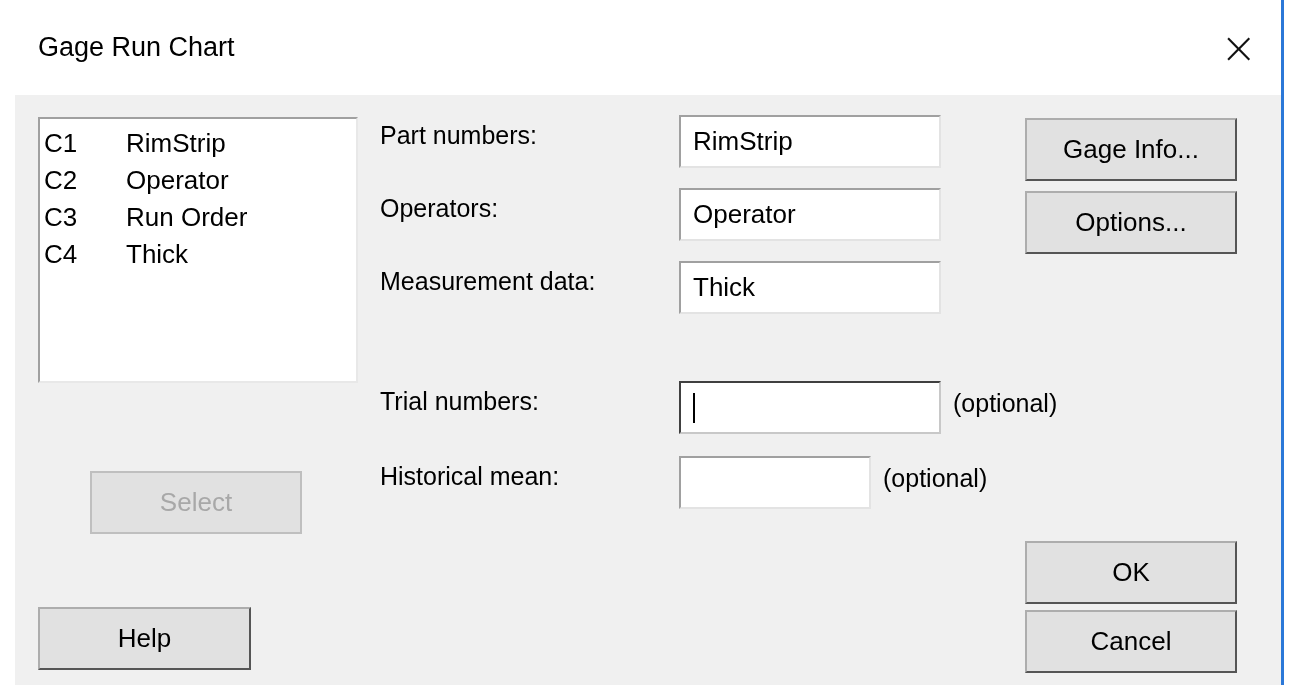 The height and width of the screenshot is (685, 1301). Describe the element at coordinates (198, 250) in the screenshot. I see `variable-list: C1 RimStrip C2 Operator C3 Run Order C4 Thick` at that location.